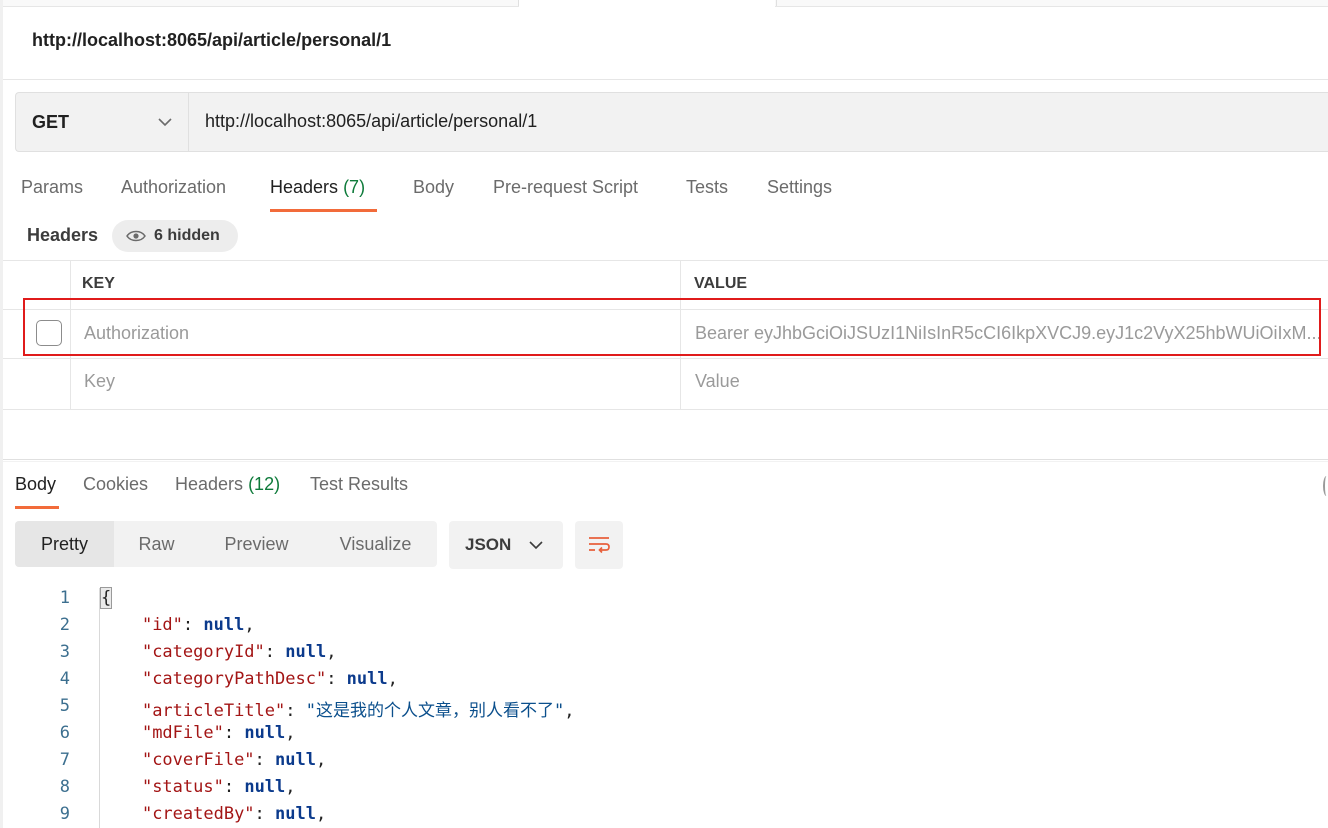 The width and height of the screenshot is (1328, 828). I want to click on response-tab-headers: Headers (12), so click(227, 484).